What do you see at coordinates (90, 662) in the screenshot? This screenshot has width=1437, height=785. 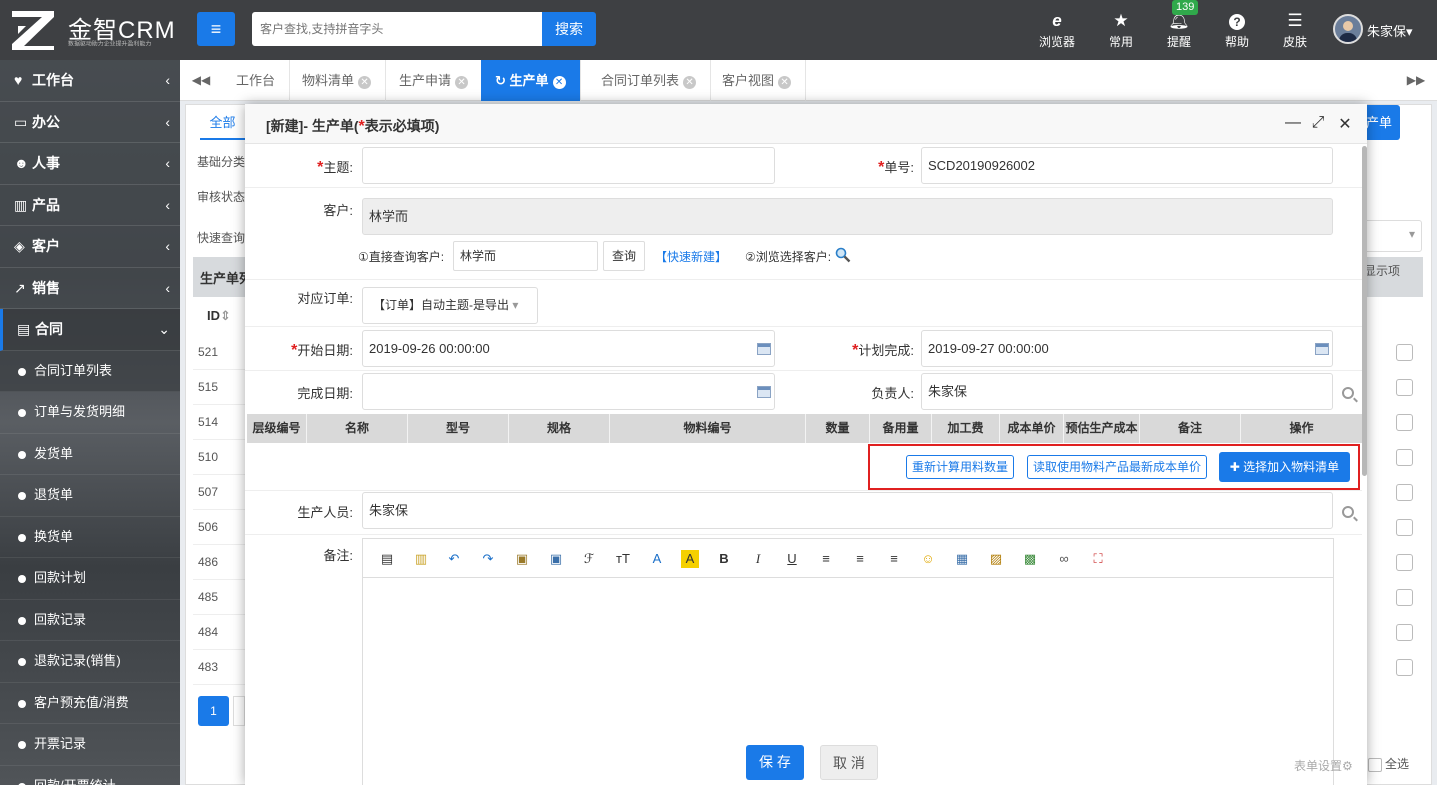 I see `sidebar-sub-item: 退款记录(销售)` at bounding box center [90, 662].